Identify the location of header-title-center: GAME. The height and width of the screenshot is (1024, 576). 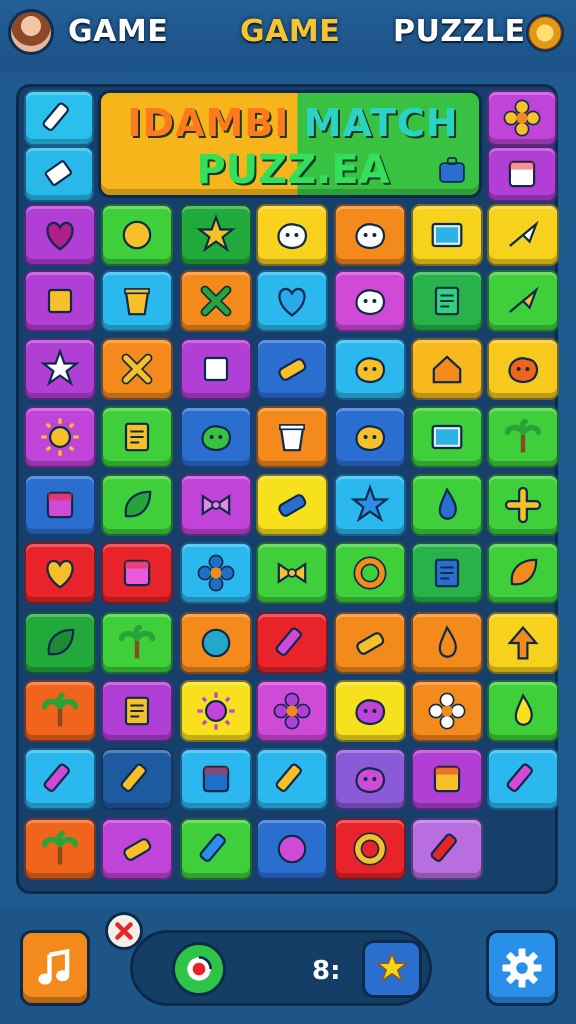
(290, 31).